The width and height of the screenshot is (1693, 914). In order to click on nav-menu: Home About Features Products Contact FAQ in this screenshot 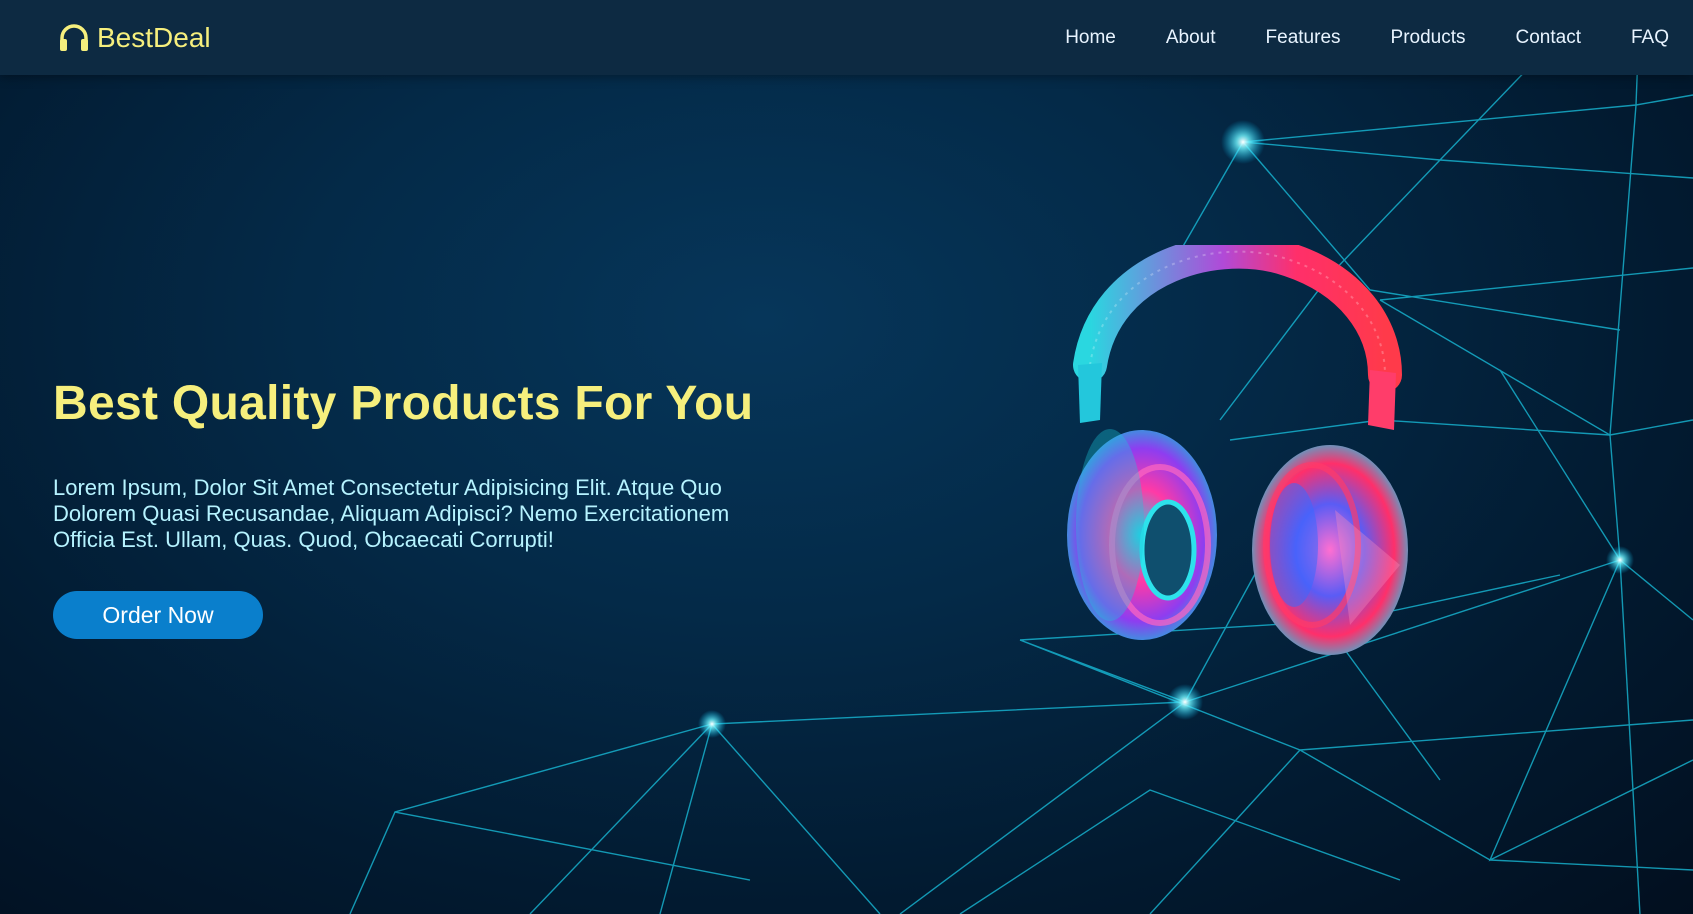, I will do `click(1342, 38)`.